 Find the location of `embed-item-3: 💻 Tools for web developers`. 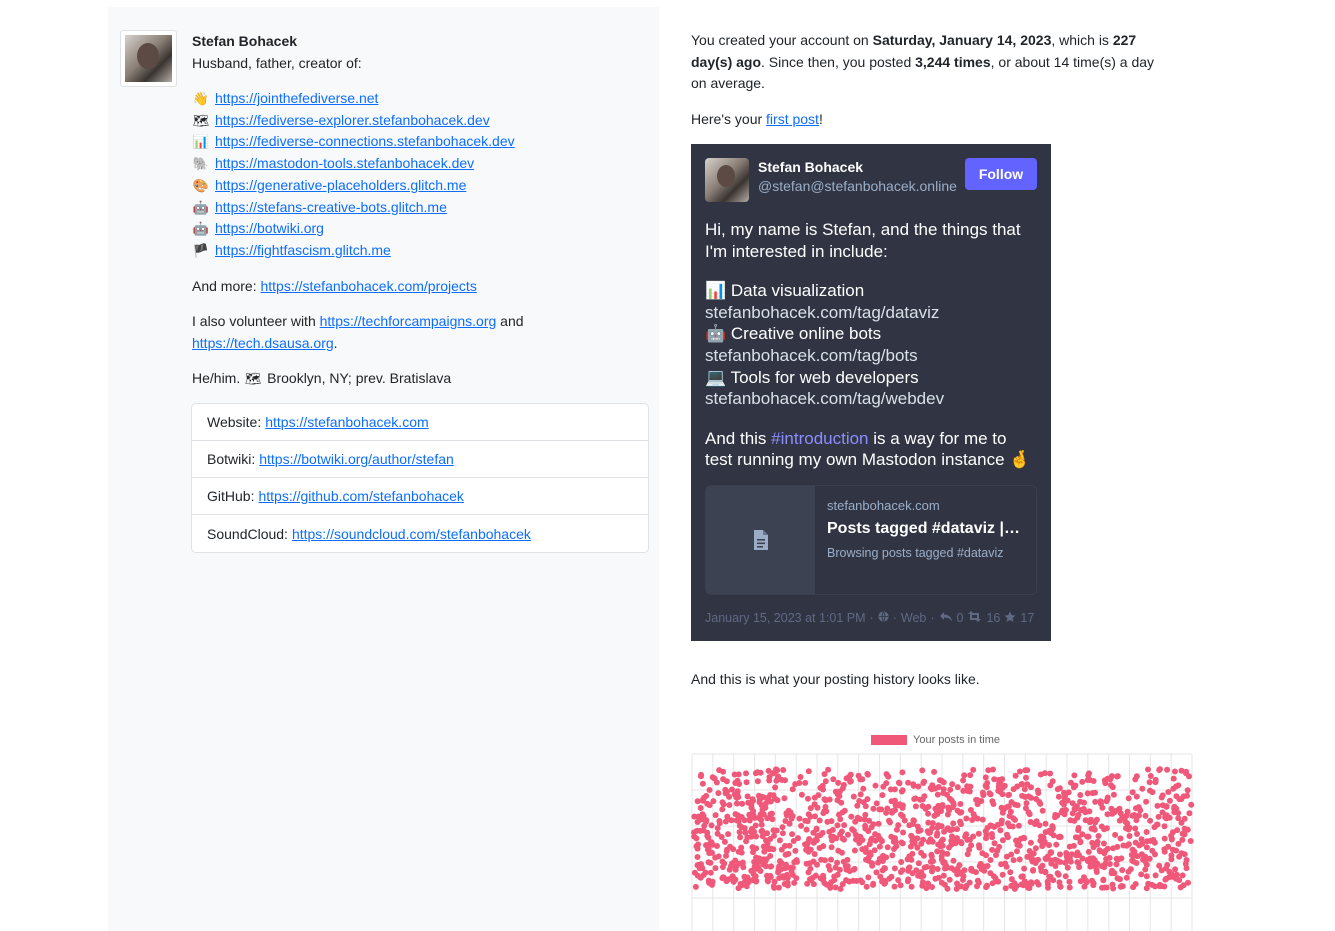

embed-item-3: 💻 Tools for web developers is located at coordinates (871, 378).